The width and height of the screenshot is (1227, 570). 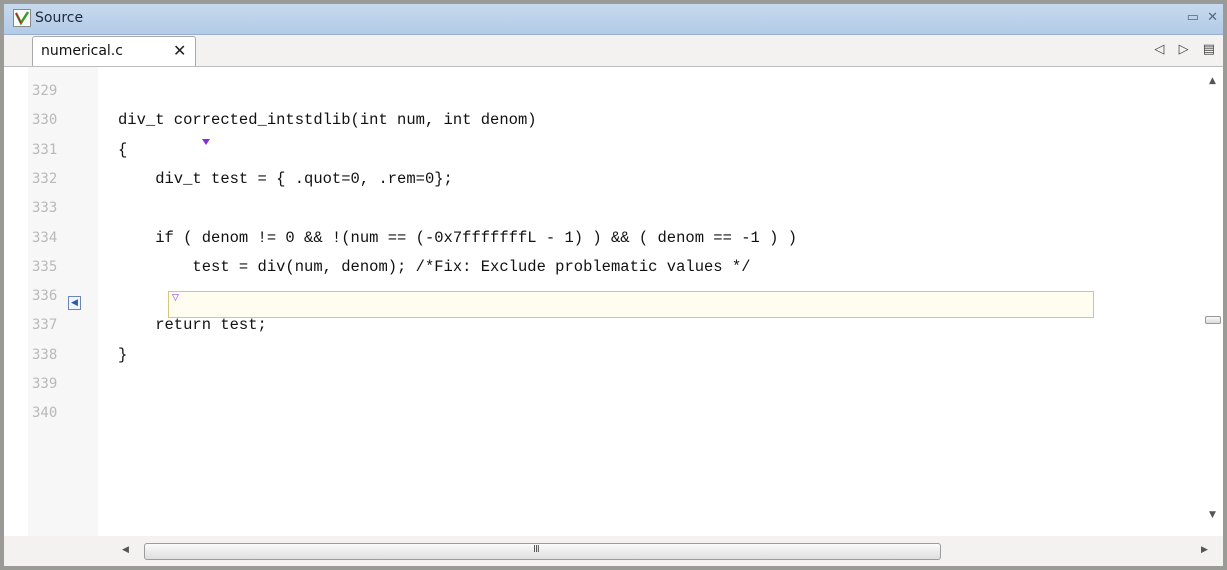 I want to click on line-number: 336, so click(x=45, y=296).